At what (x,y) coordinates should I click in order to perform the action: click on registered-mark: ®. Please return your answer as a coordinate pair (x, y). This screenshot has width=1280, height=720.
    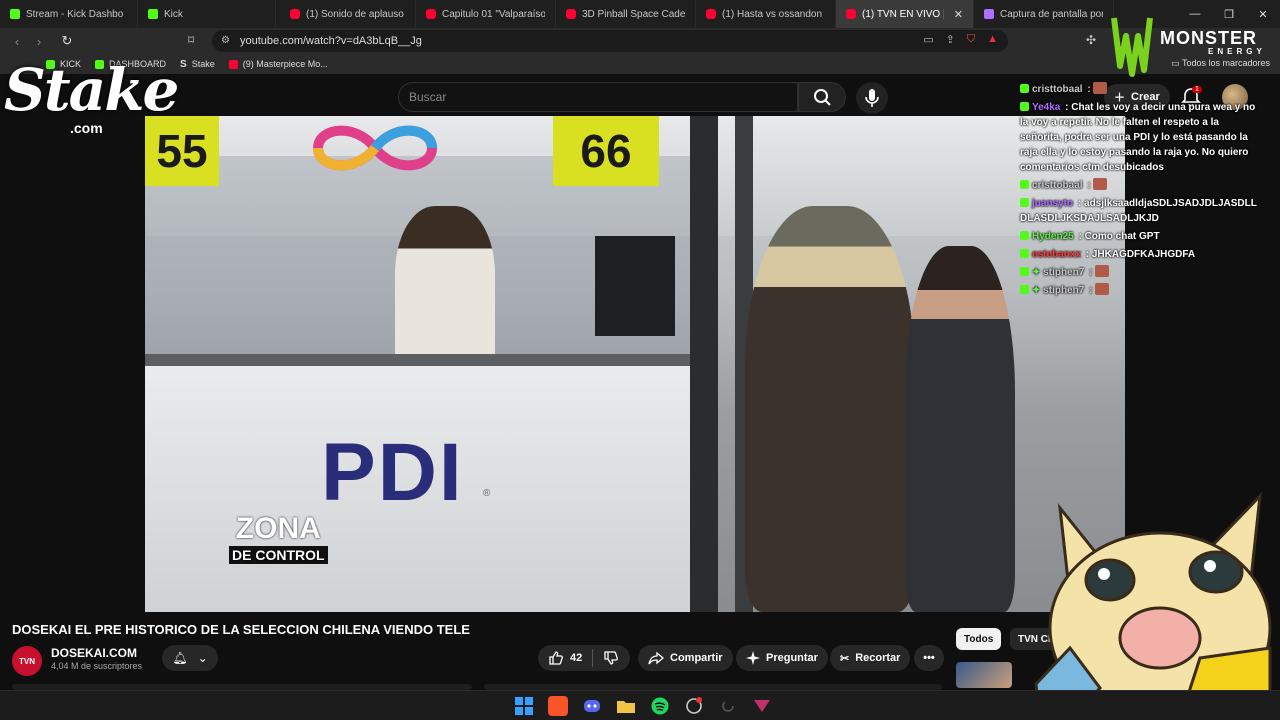
    Looking at the image, I should click on (487, 493).